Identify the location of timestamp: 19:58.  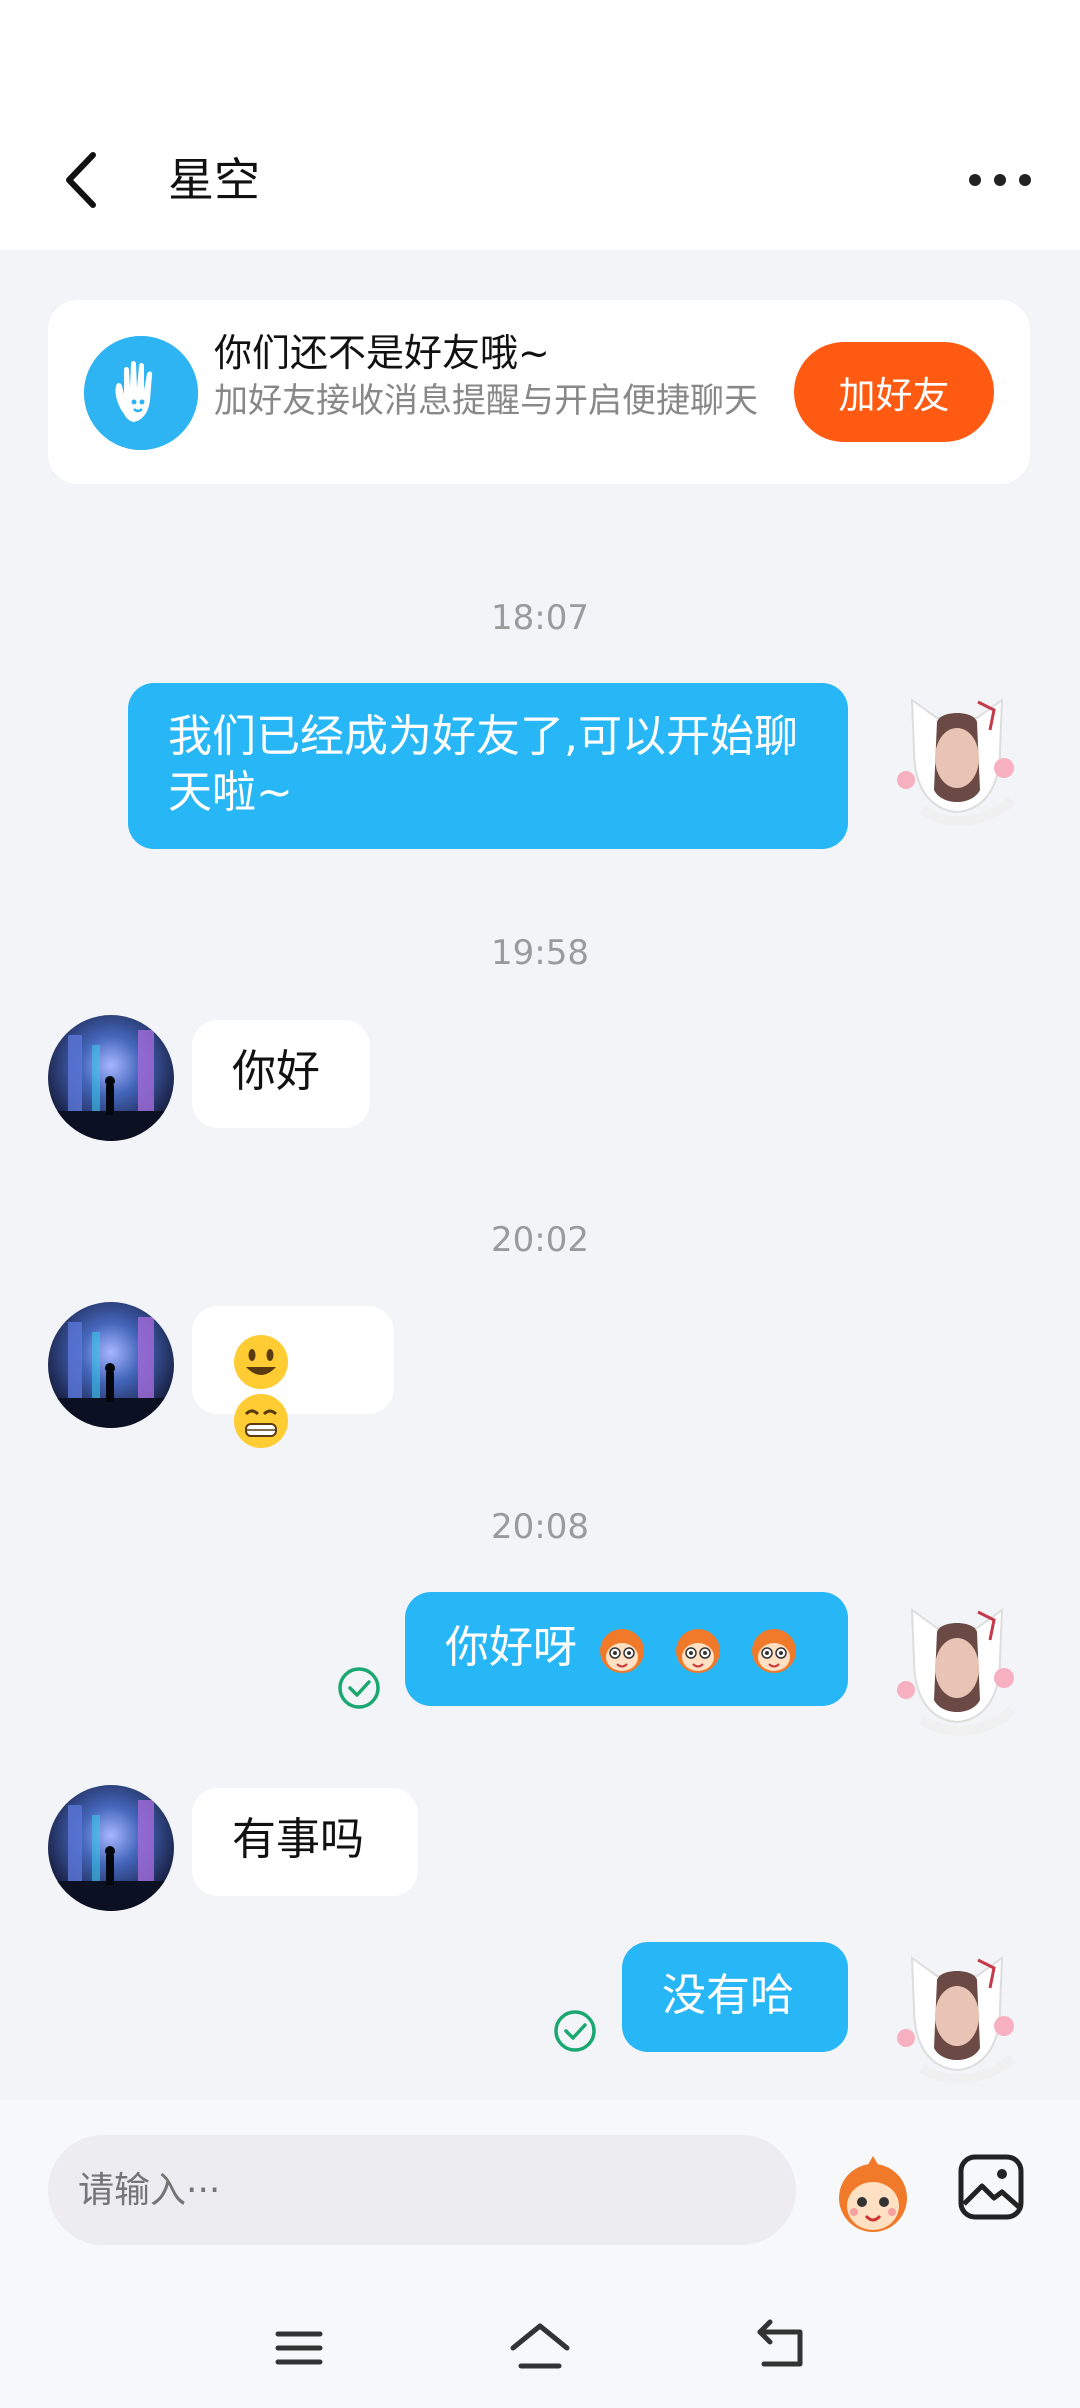
(540, 953).